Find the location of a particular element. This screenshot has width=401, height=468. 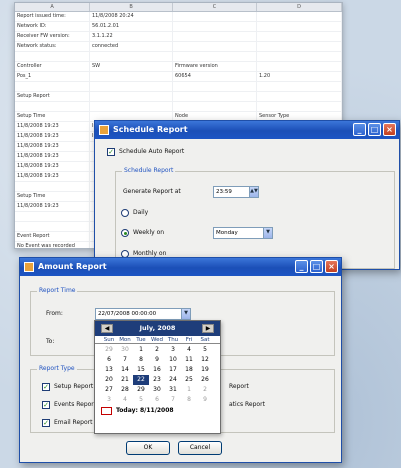

sheet-cell: Setup Time is located at coordinates (52, 196).